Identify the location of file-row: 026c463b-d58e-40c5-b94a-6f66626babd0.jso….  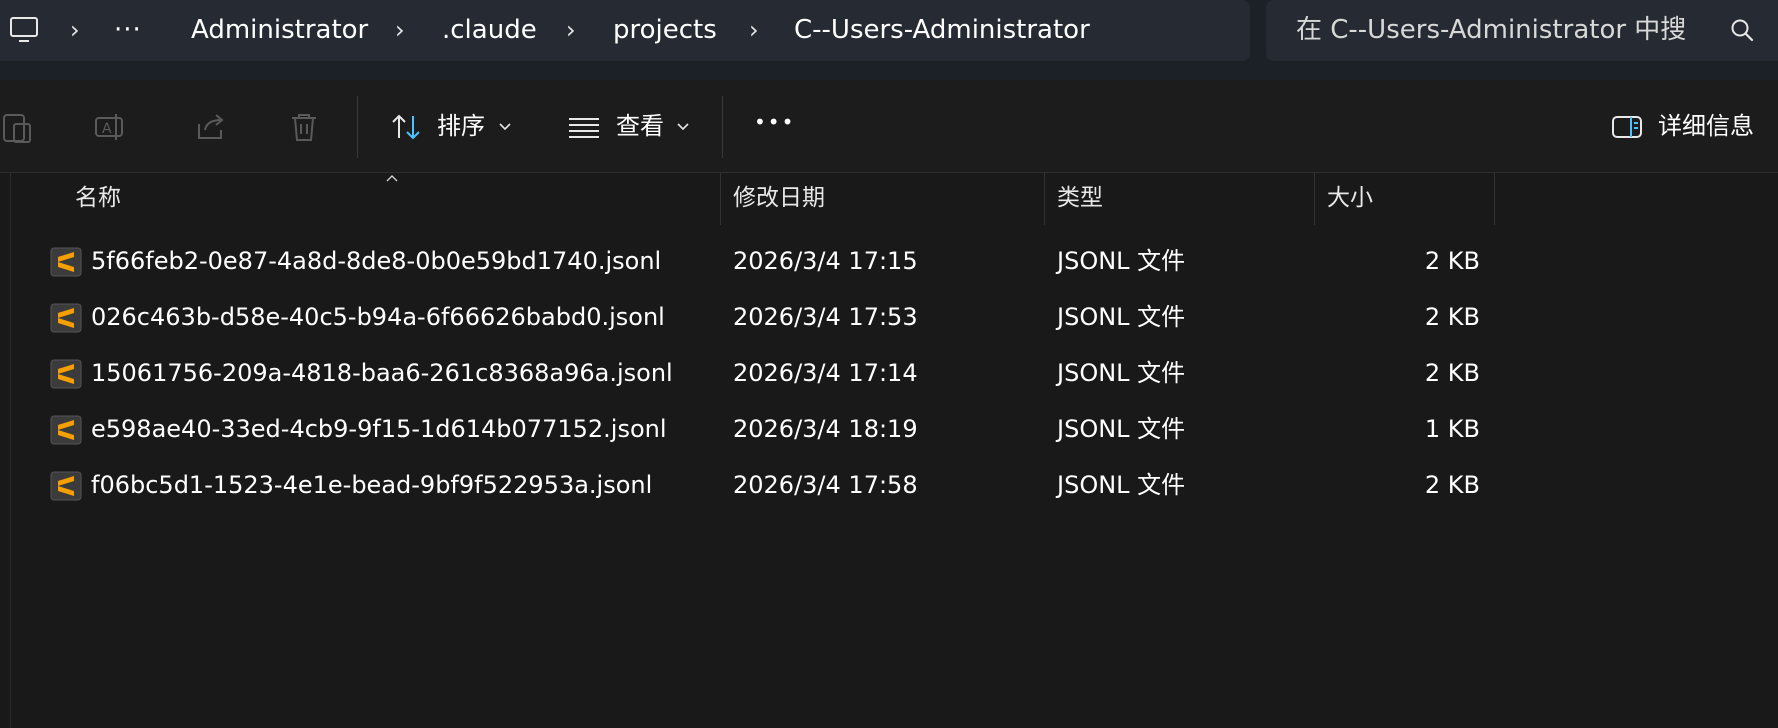
(770, 318).